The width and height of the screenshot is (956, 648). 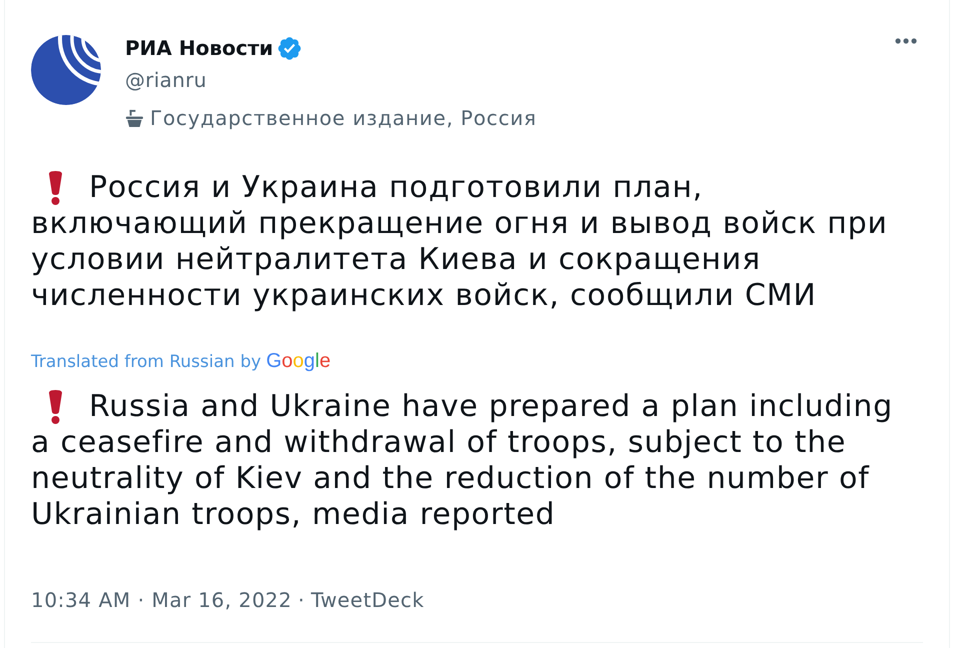 What do you see at coordinates (396, 188) in the screenshot?
I see `tweet-text-line: Россия и Украина подготовили план,` at bounding box center [396, 188].